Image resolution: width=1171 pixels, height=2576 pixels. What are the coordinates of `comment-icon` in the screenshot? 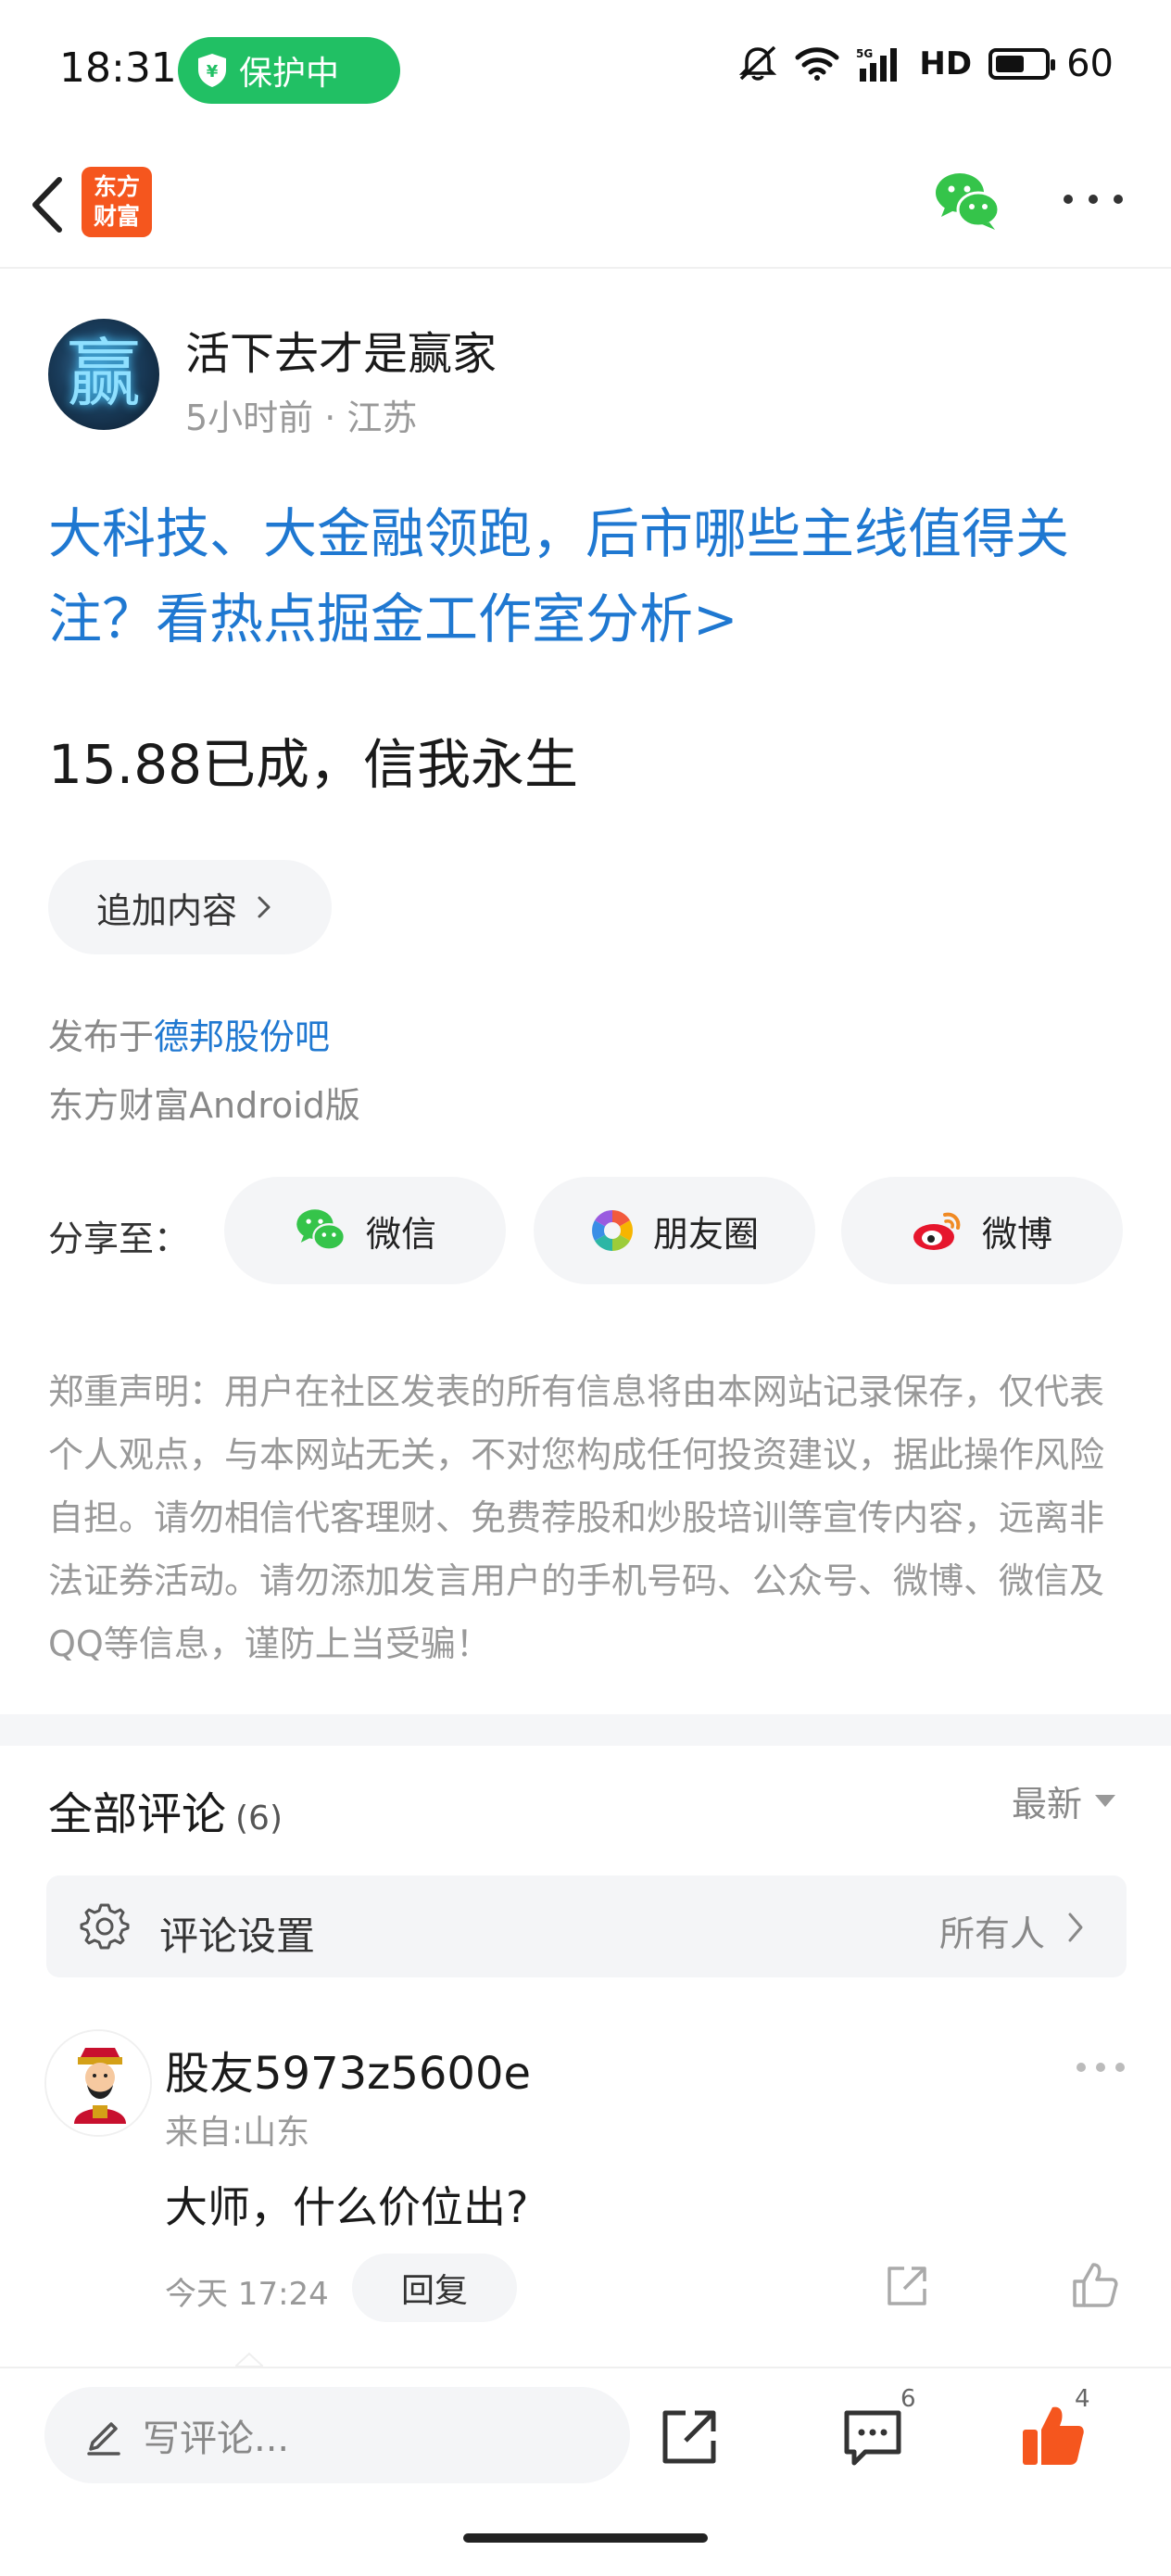 It's located at (873, 2437).